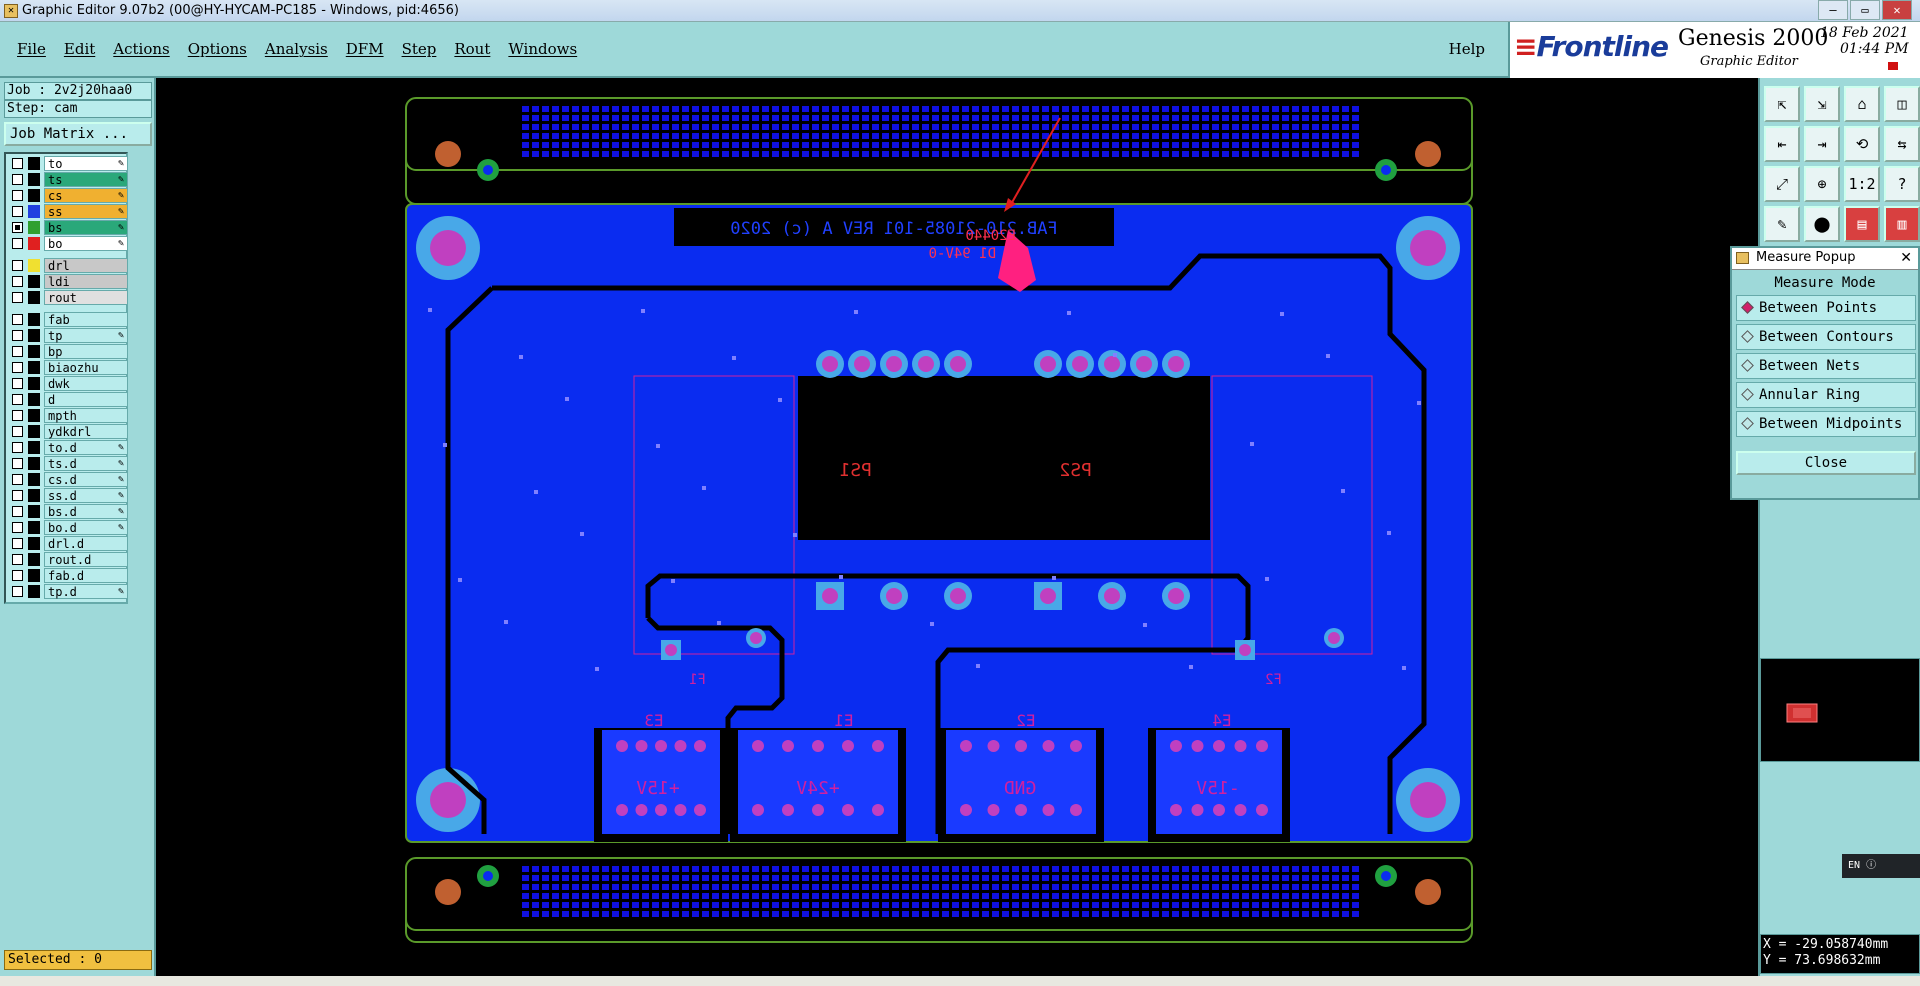 This screenshot has height=986, width=1920. I want to click on layer-row-ldi: ldi, so click(68, 281).